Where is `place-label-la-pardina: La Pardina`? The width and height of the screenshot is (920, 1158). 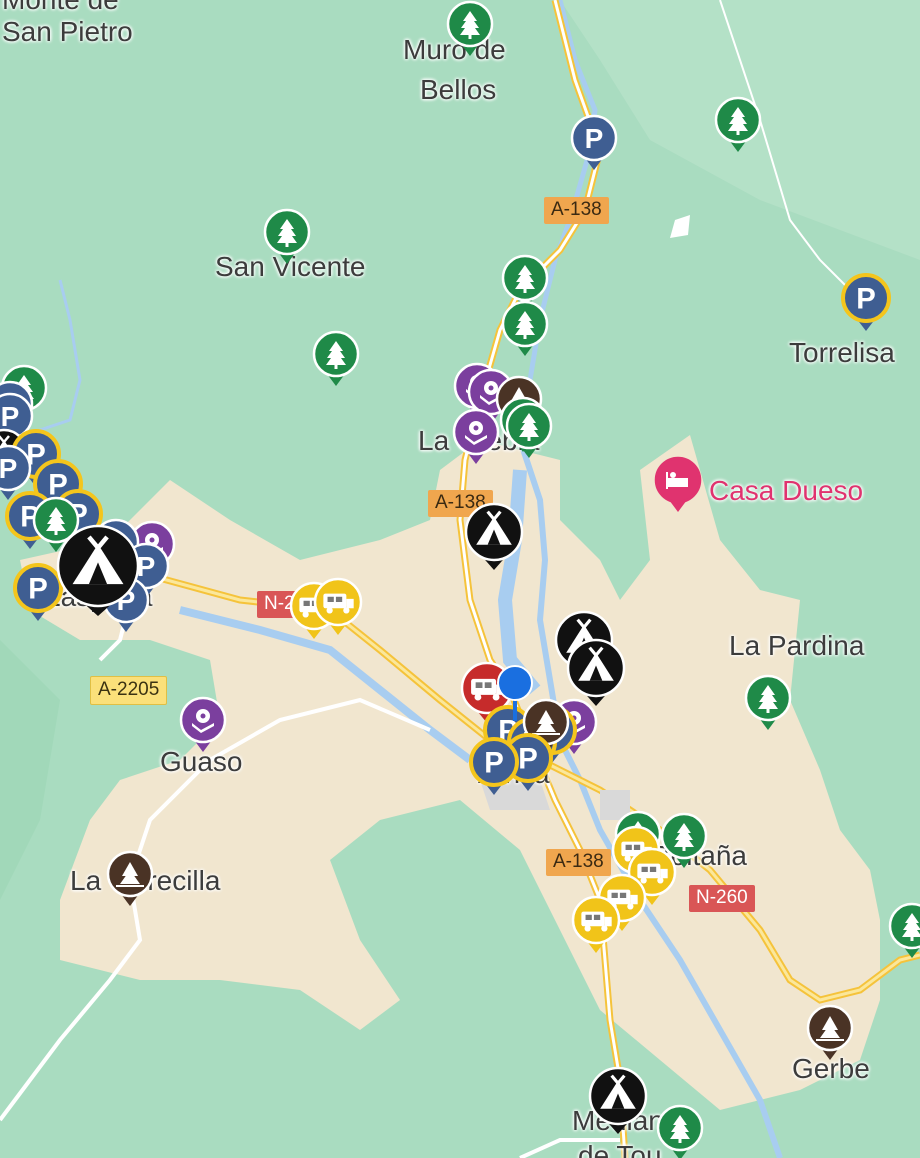 place-label-la-pardina: La Pardina is located at coordinates (797, 645).